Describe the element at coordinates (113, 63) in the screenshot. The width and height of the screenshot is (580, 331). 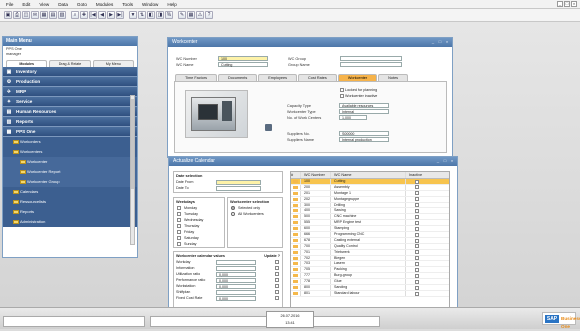
I see `tab-my-menu: My Menu` at that location.